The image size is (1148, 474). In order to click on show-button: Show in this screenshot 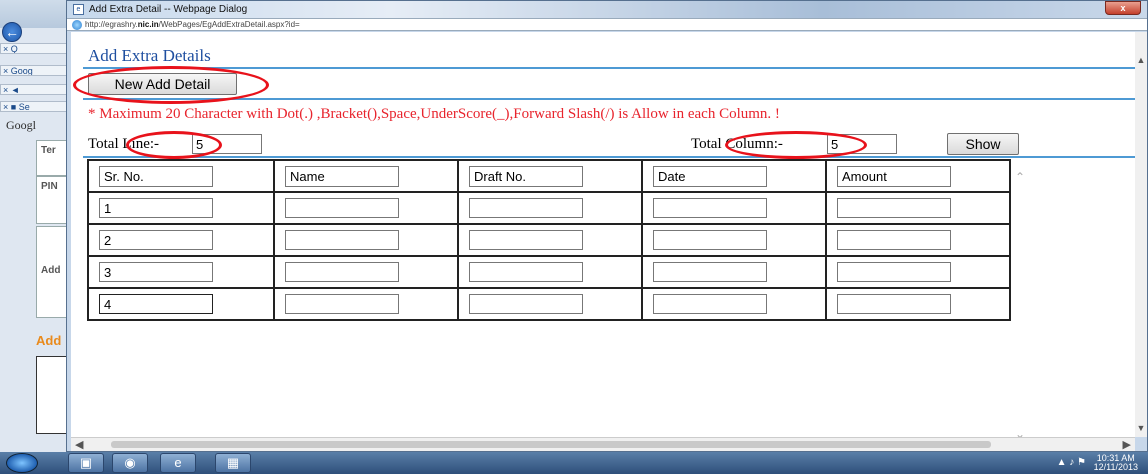, I will do `click(983, 144)`.